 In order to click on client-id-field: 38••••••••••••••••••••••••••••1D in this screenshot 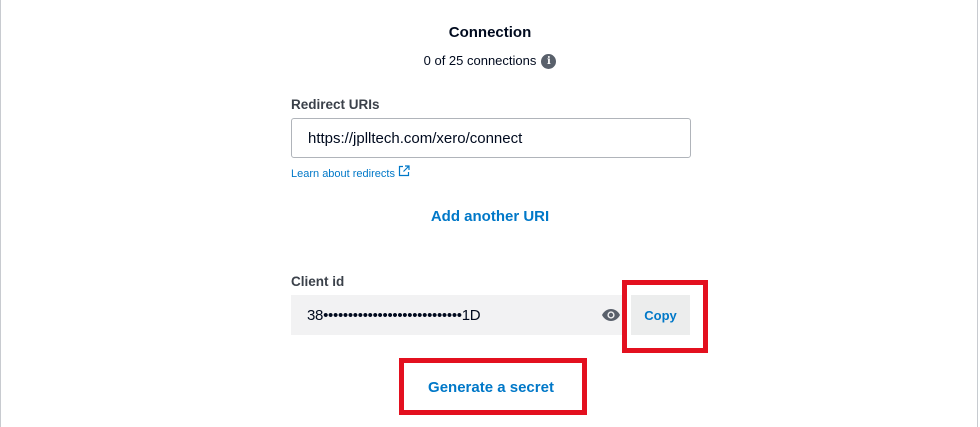, I will do `click(458, 315)`.